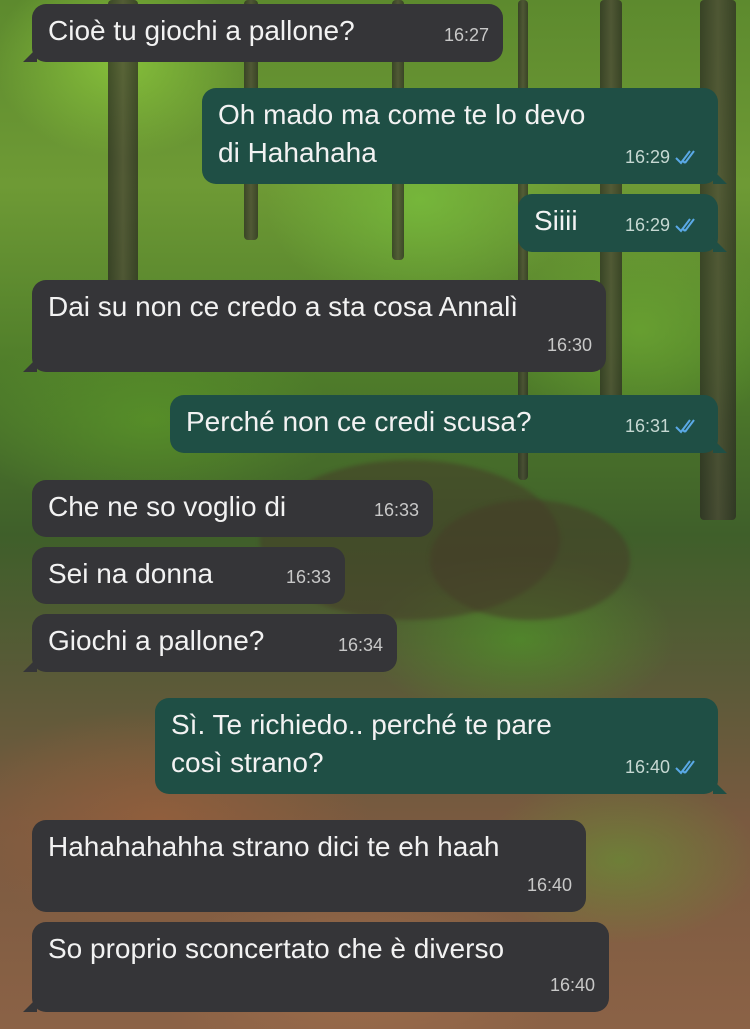  I want to click on message-text: So proprio sconcertato che è diverso, so click(276, 948).